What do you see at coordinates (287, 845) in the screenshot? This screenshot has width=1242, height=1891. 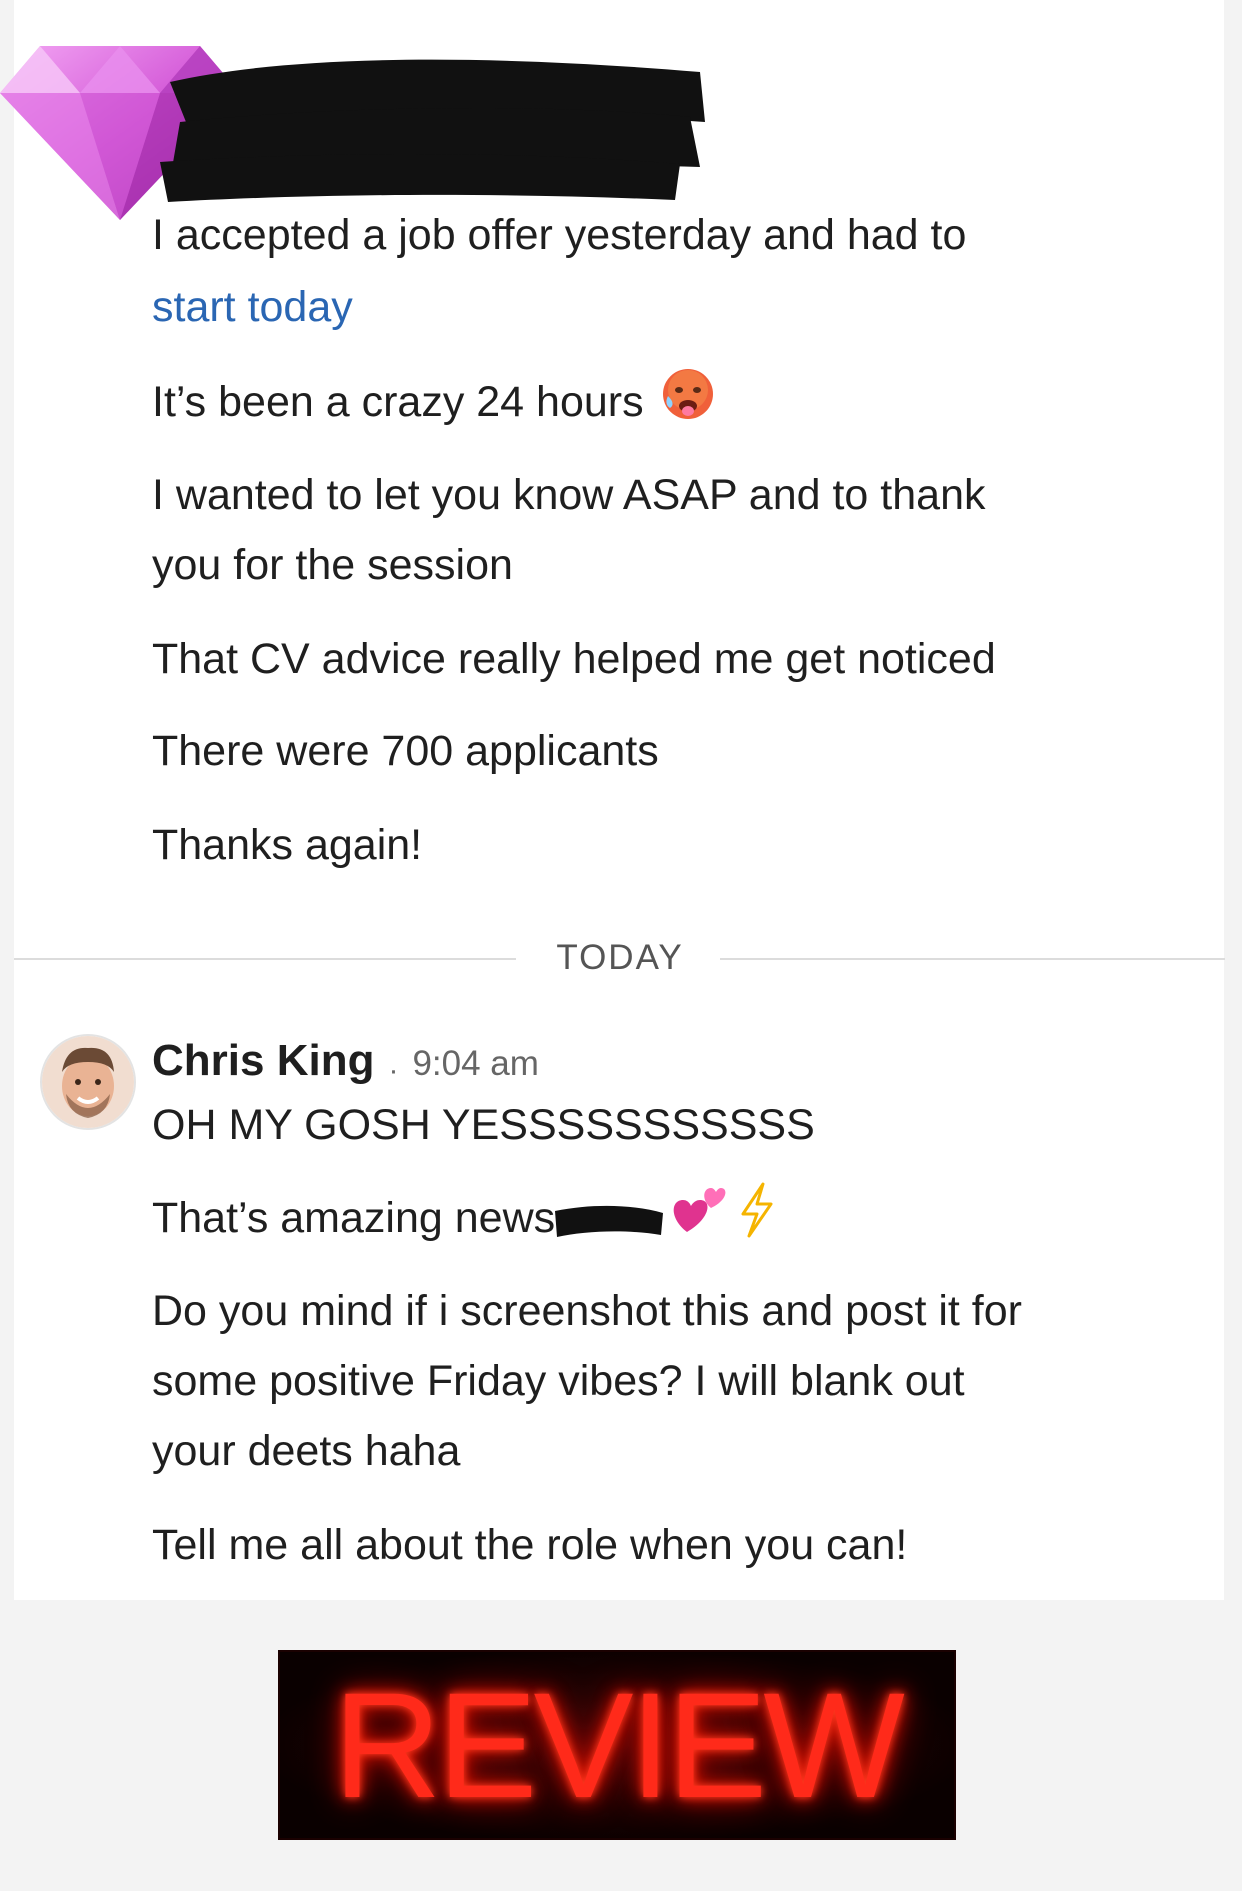 I see `message-line: Thanks again!` at bounding box center [287, 845].